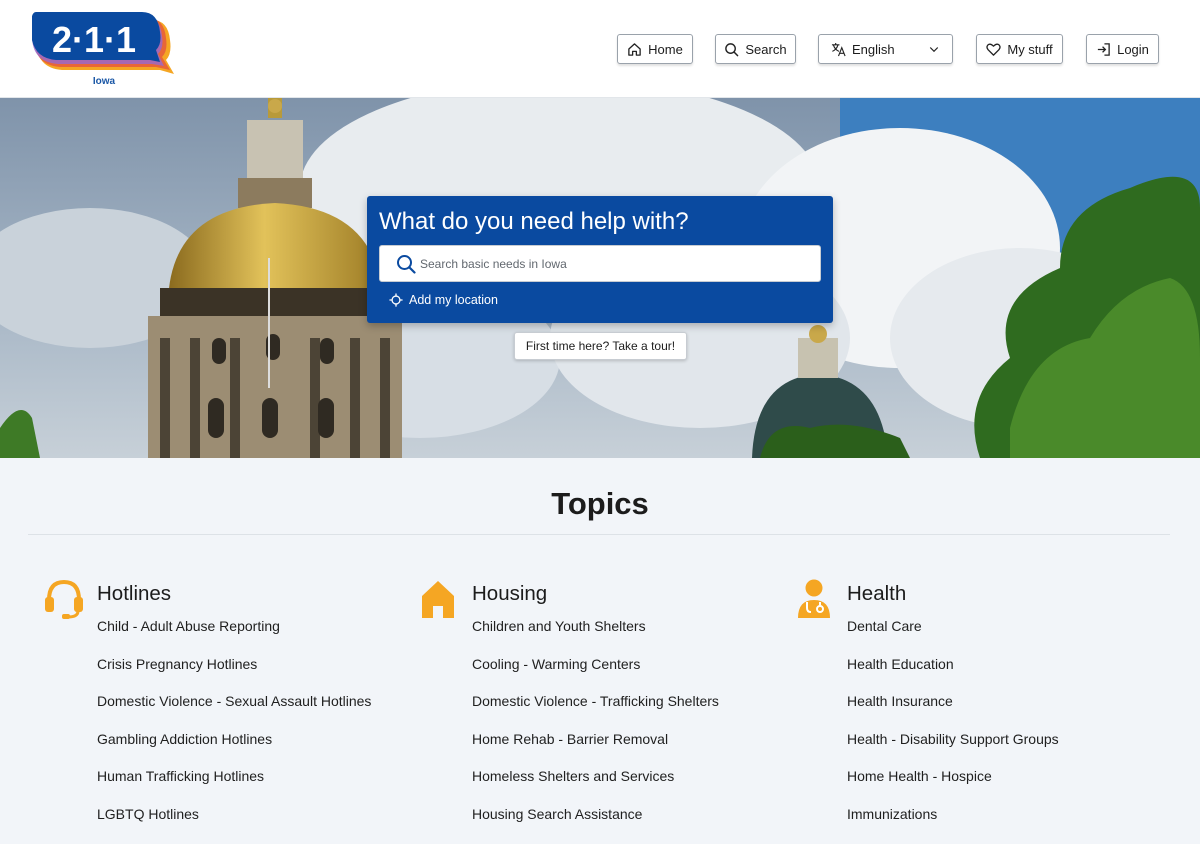  Describe the element at coordinates (873, 49) in the screenshot. I see `language-label: English` at that location.